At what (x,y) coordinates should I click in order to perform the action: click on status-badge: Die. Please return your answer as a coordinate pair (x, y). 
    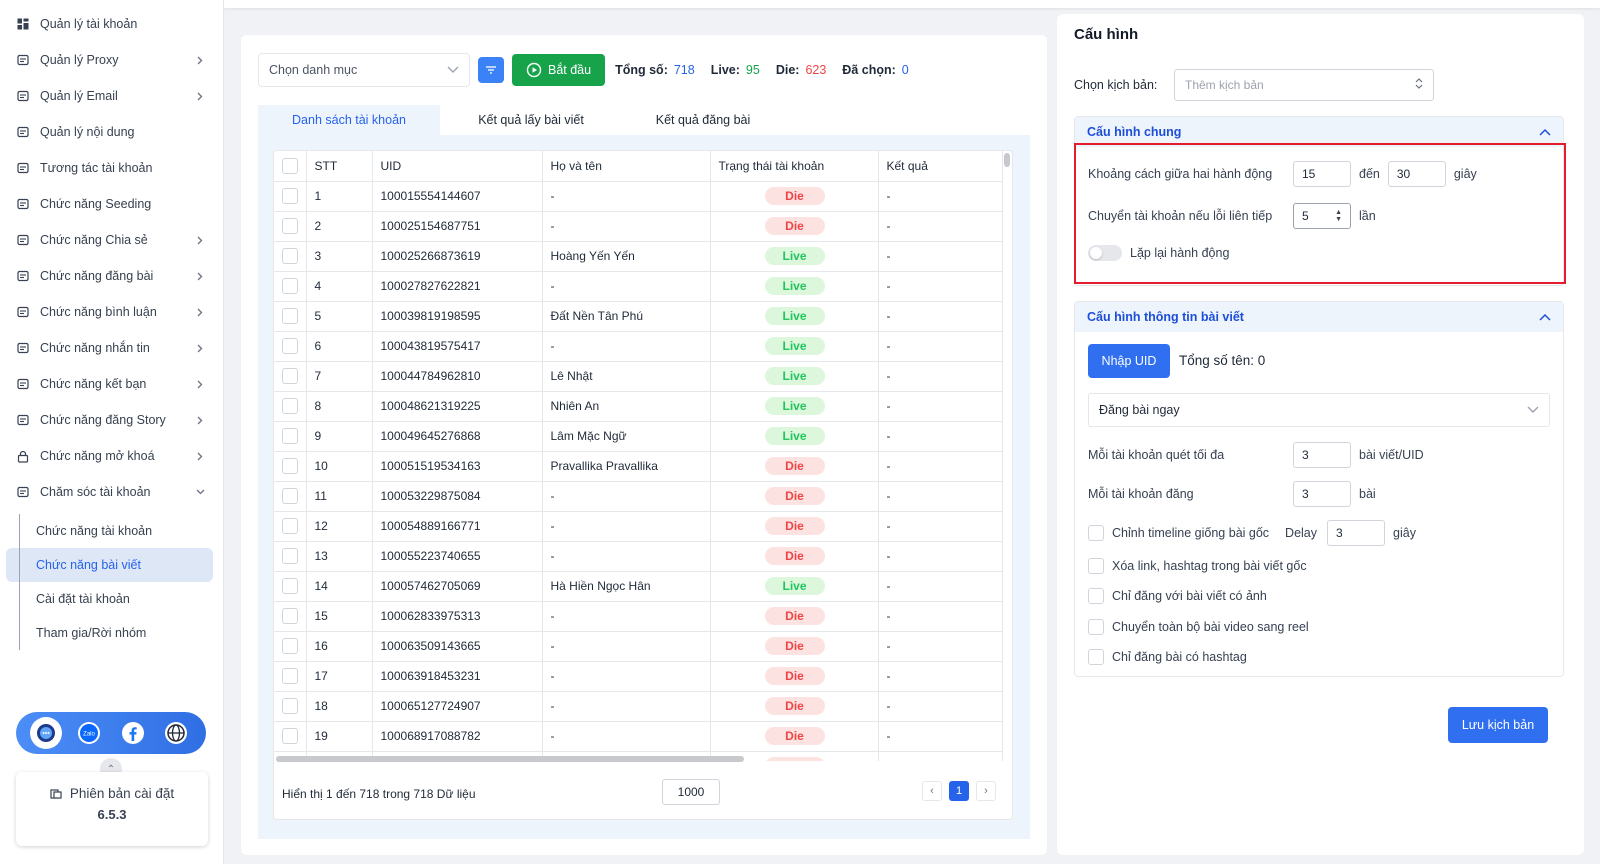
    Looking at the image, I should click on (794, 496).